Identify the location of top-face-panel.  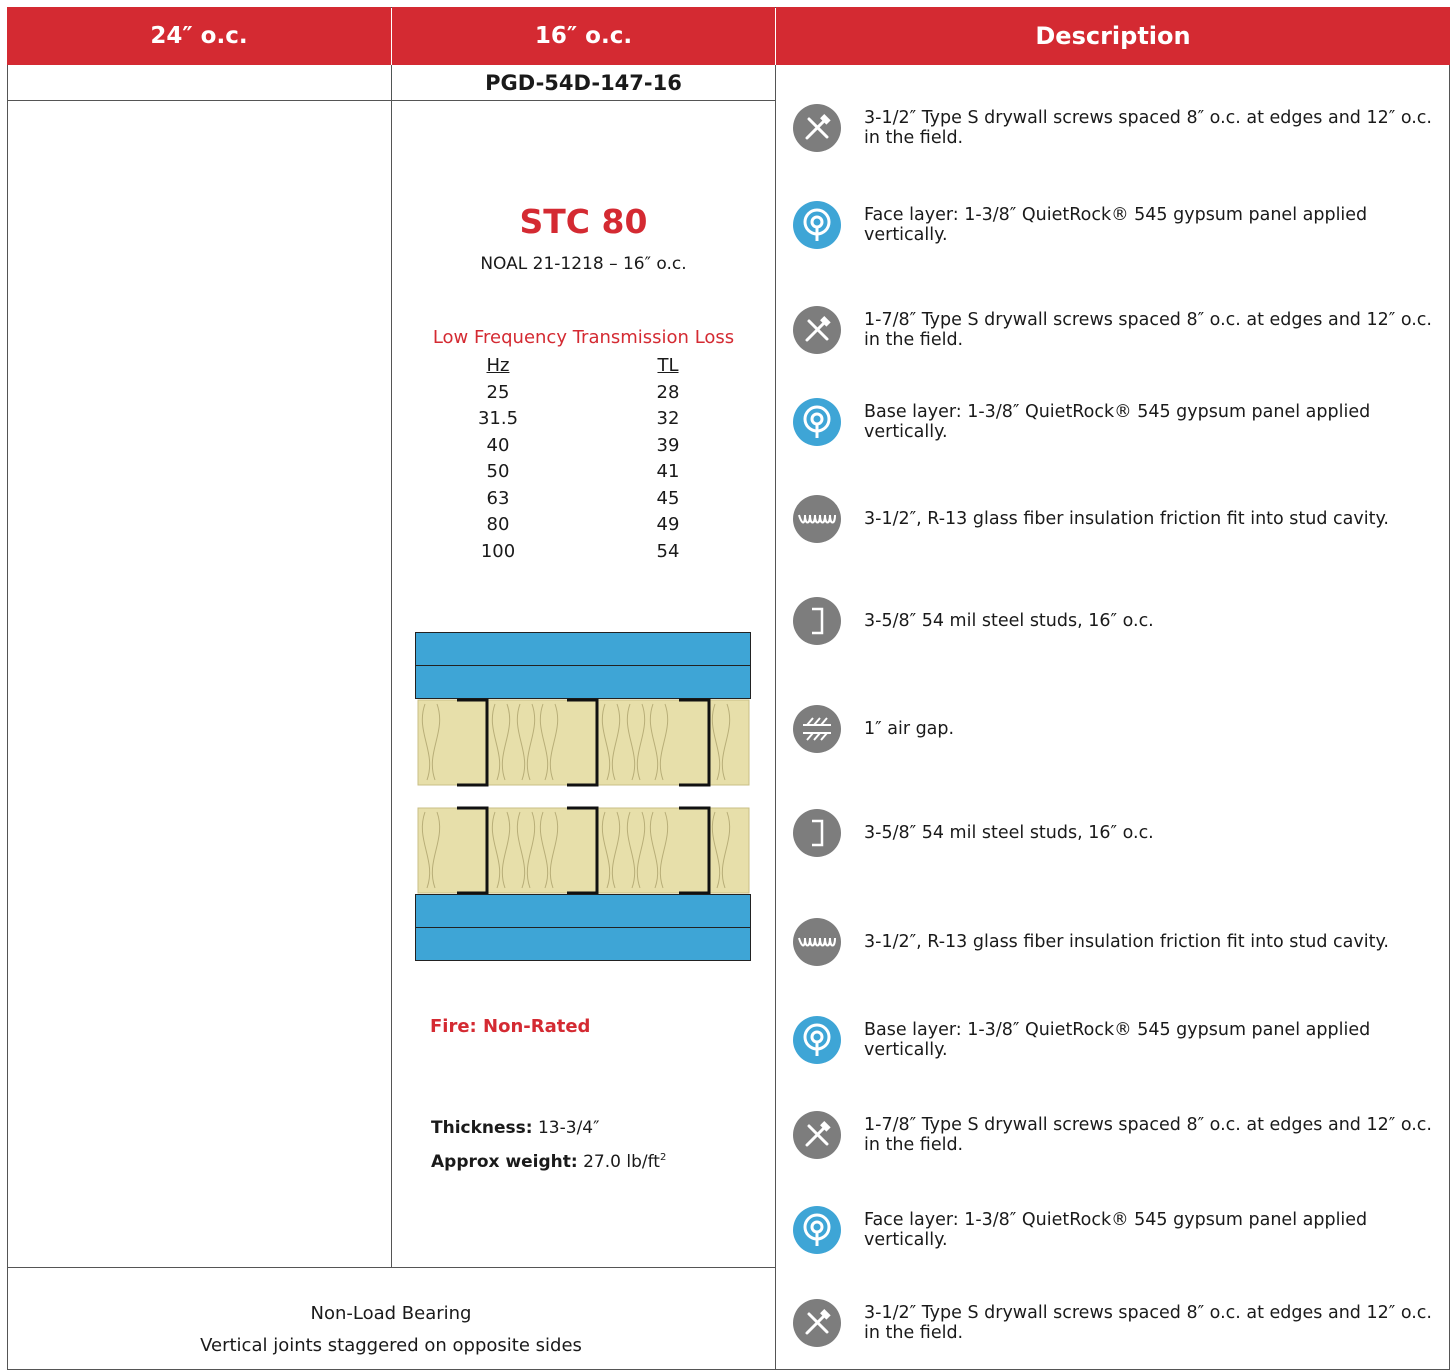
(583, 649).